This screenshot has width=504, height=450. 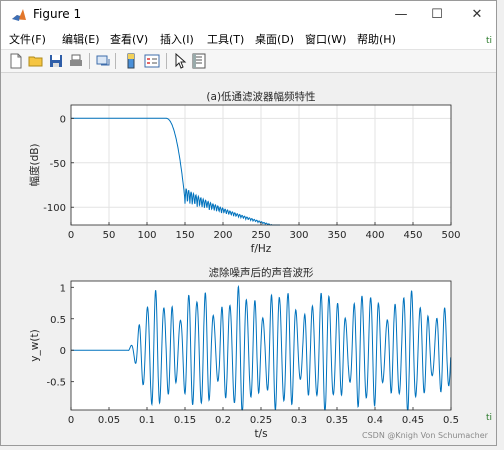 I want to click on x-tick-label: 0.2, so click(x=223, y=420).